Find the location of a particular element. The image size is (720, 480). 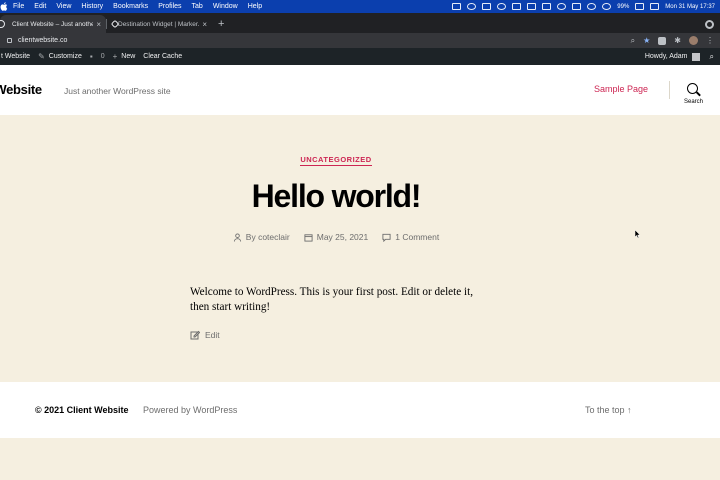

bookmark-star-icon: ★ is located at coordinates (646, 40).